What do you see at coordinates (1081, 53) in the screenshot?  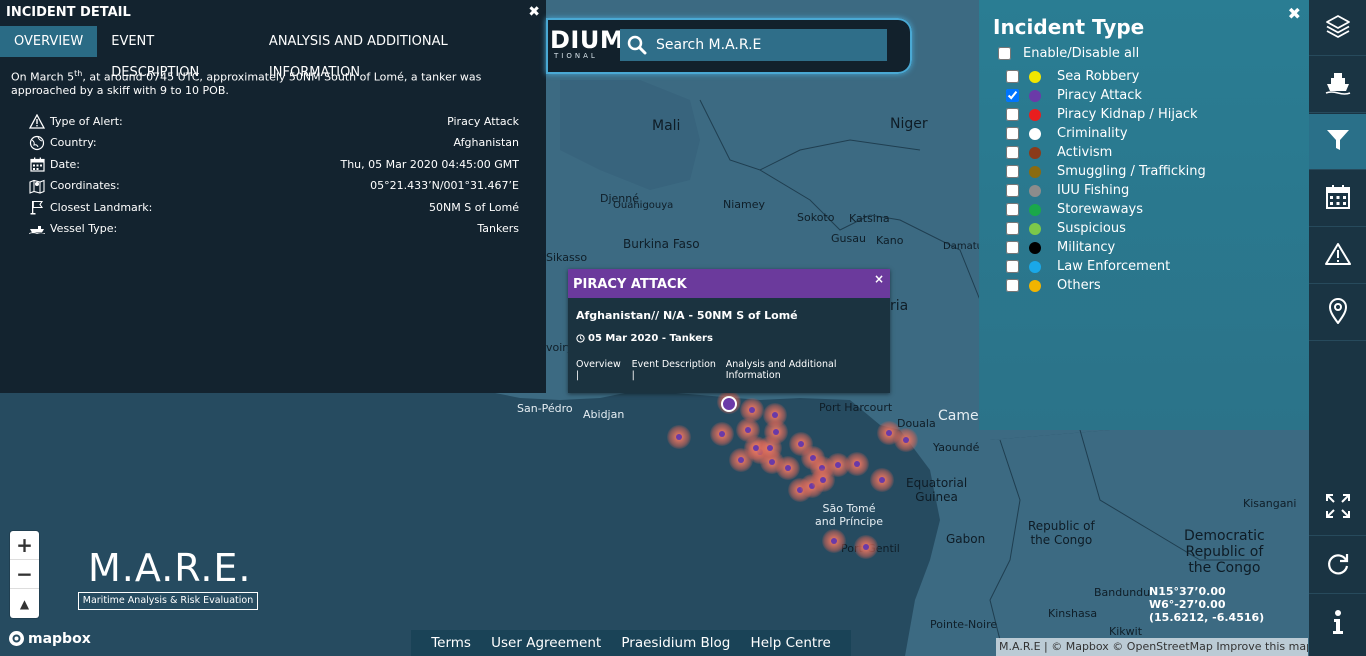 I see `enable-all-label: Enable/Disable all` at bounding box center [1081, 53].